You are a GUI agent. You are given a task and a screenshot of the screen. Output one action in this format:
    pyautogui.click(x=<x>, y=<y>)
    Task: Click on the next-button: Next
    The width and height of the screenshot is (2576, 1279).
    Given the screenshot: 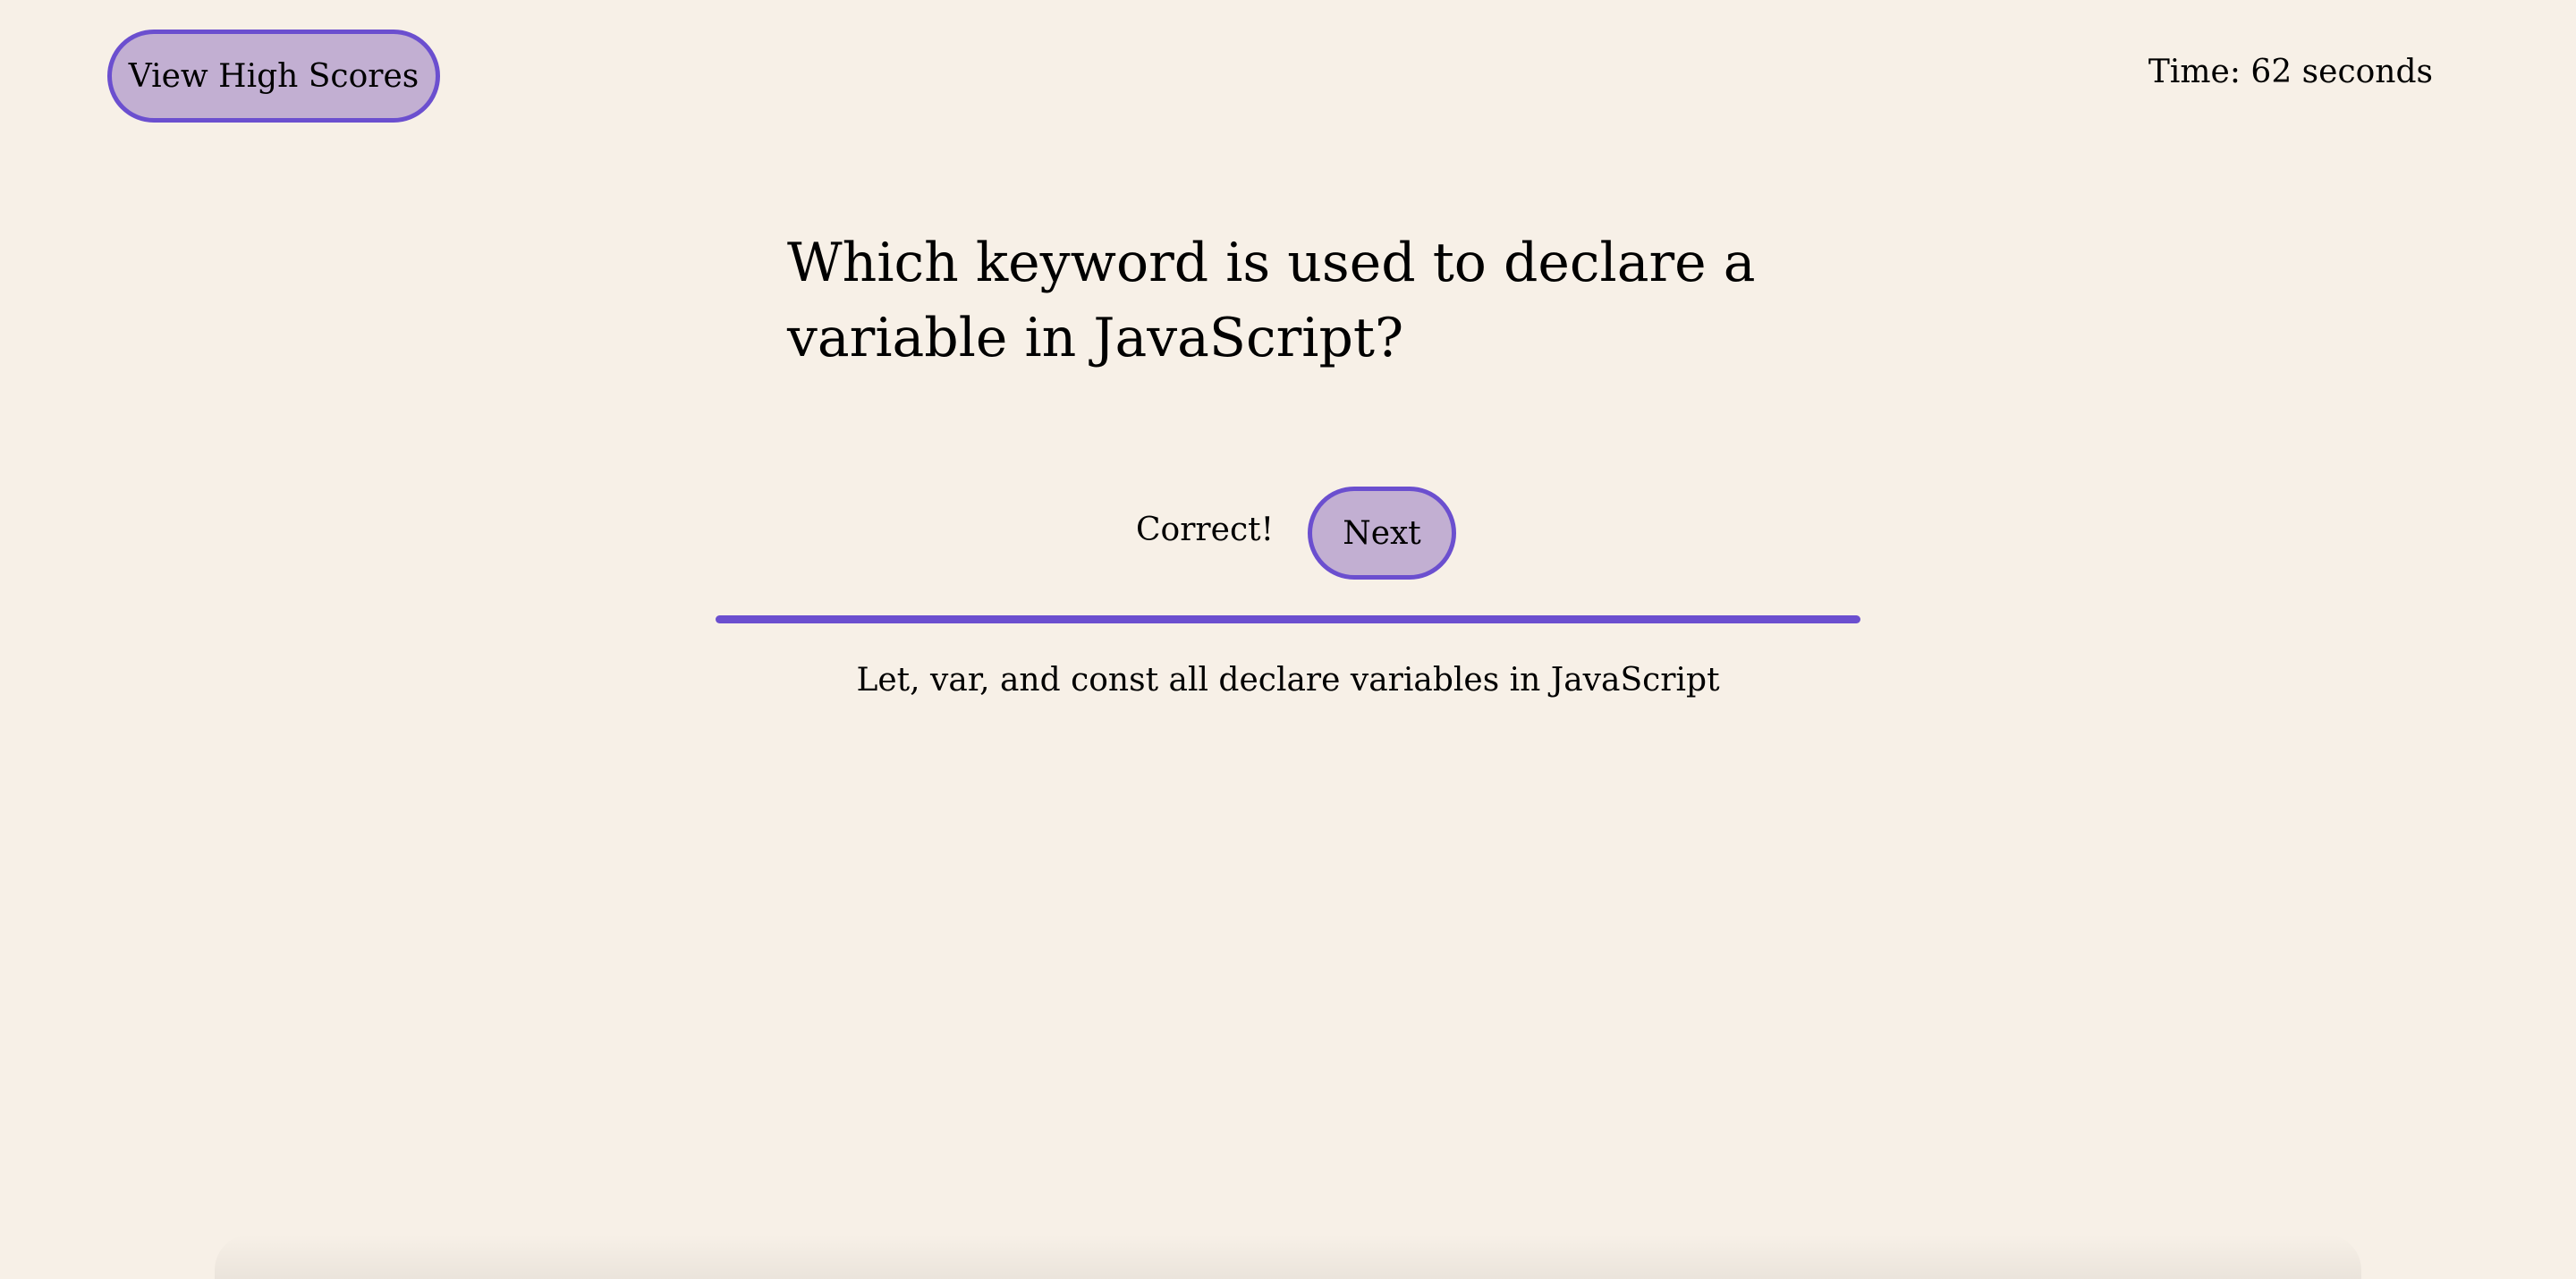 What is the action you would take?
    pyautogui.click(x=1382, y=534)
    